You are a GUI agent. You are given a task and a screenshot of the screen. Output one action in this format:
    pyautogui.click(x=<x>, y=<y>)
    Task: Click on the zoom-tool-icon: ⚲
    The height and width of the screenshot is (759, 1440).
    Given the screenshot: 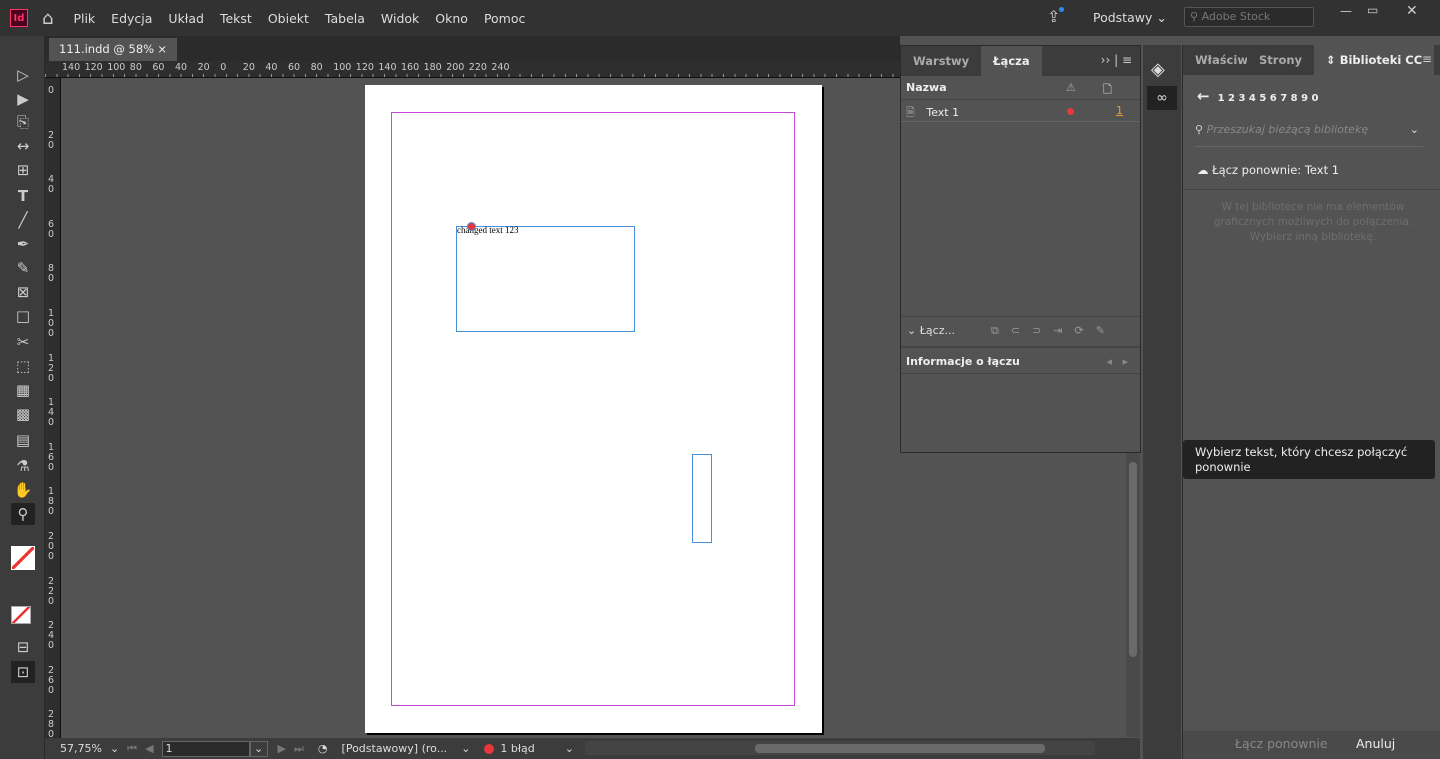 What is the action you would take?
    pyautogui.click(x=23, y=514)
    